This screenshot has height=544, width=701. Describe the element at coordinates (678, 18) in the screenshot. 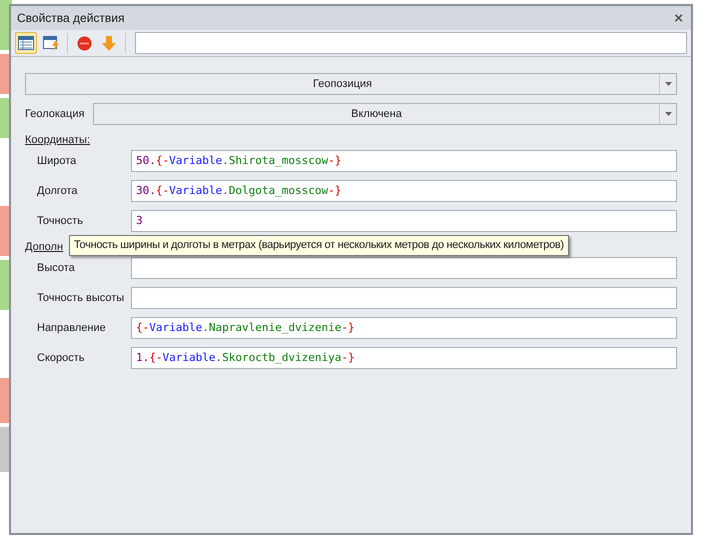

I see `close-button: ×` at that location.